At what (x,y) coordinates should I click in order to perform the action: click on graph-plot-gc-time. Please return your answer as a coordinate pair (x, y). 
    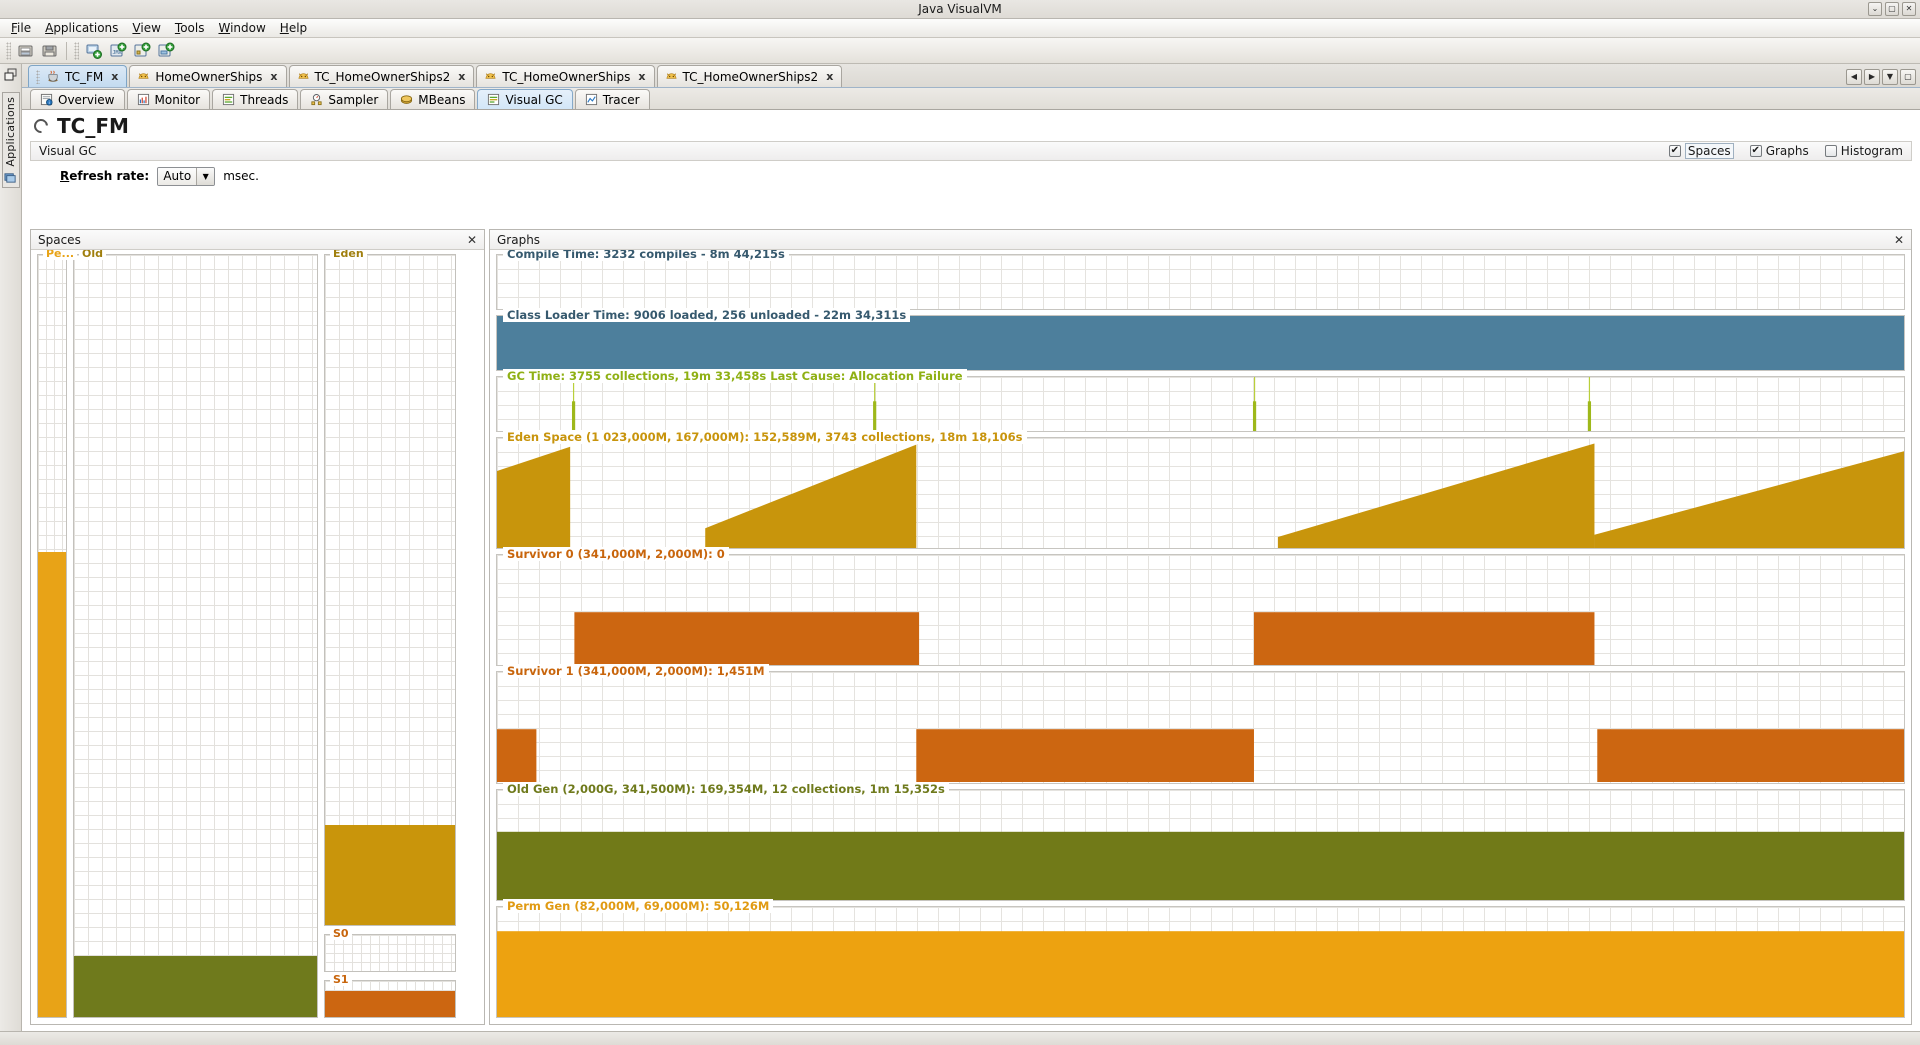
    Looking at the image, I should click on (1200, 404).